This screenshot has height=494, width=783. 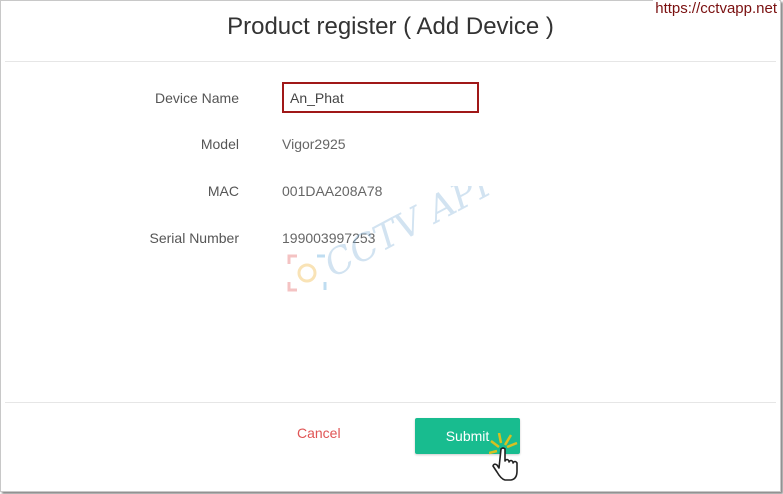 I want to click on model-row: Model Vigor2925, so click(x=390, y=144).